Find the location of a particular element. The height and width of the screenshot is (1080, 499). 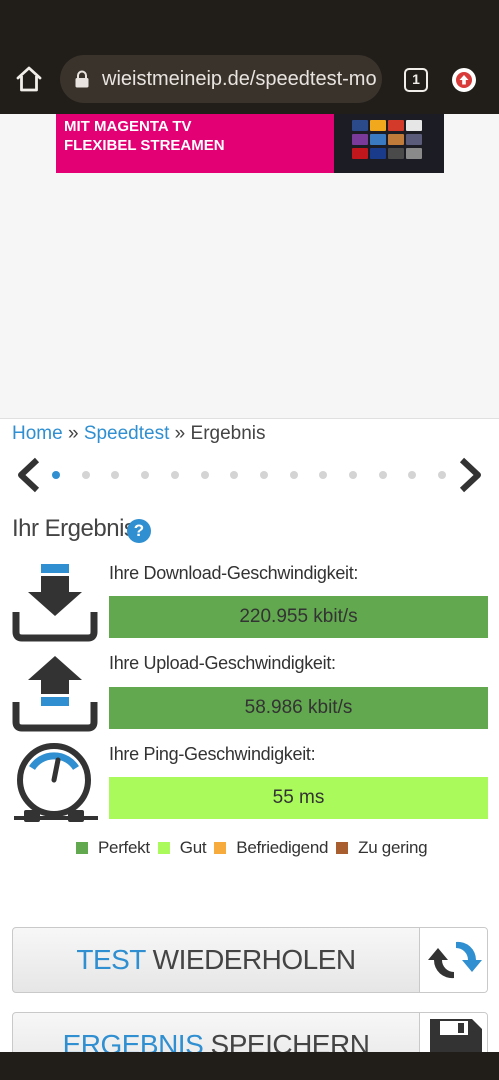

chevron-left-icon is located at coordinates (28, 475).